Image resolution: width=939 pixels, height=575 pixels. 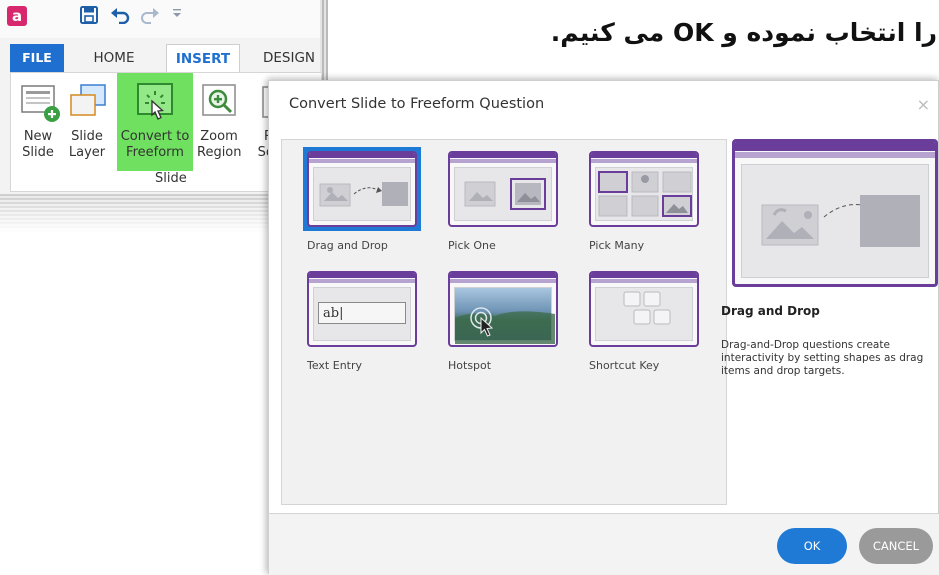 What do you see at coordinates (17, 16) in the screenshot?
I see `app-logo-icon: a` at bounding box center [17, 16].